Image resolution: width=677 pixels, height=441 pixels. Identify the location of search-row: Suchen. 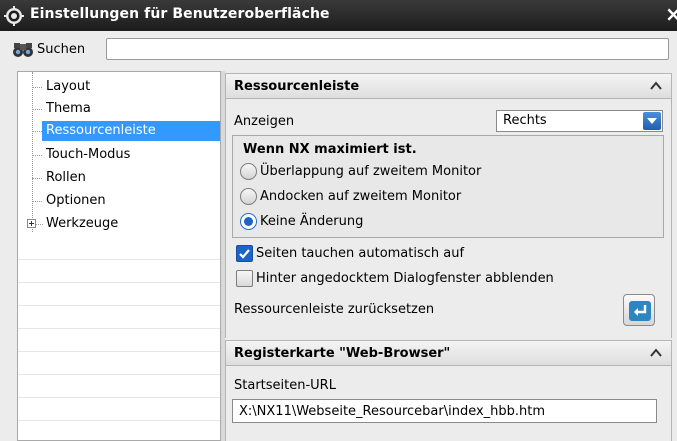
(338, 50).